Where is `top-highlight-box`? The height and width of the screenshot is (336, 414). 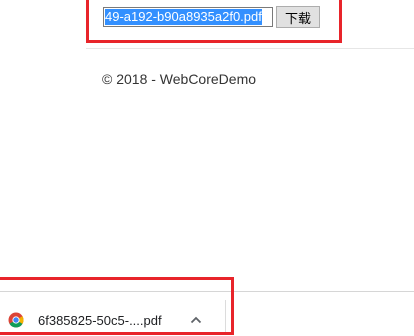
top-highlight-box is located at coordinates (214, 21).